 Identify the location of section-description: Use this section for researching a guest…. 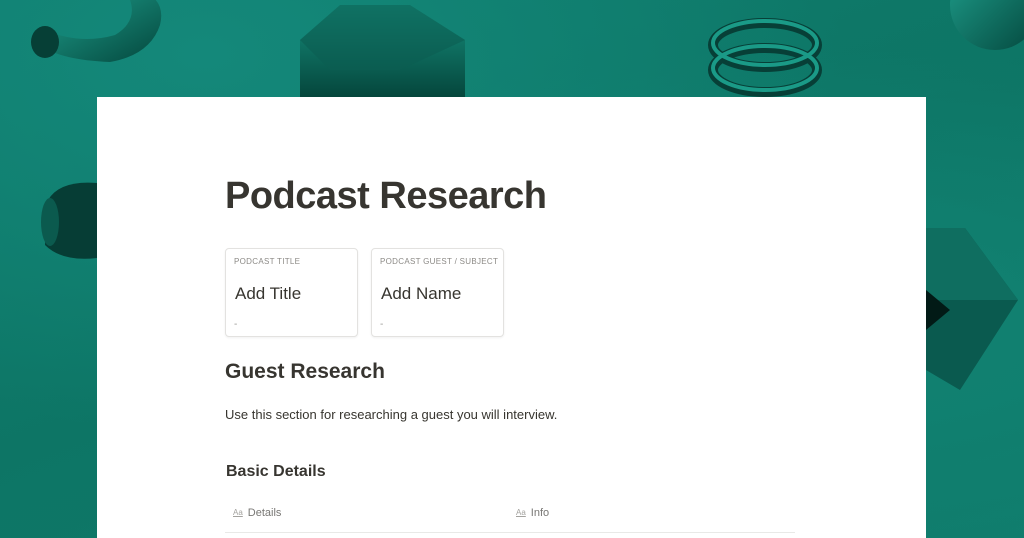
(391, 414).